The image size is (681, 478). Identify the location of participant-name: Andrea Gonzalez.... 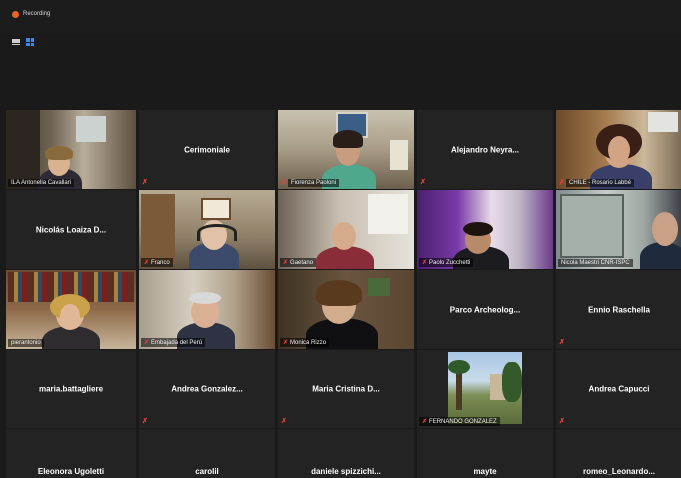
(207, 389).